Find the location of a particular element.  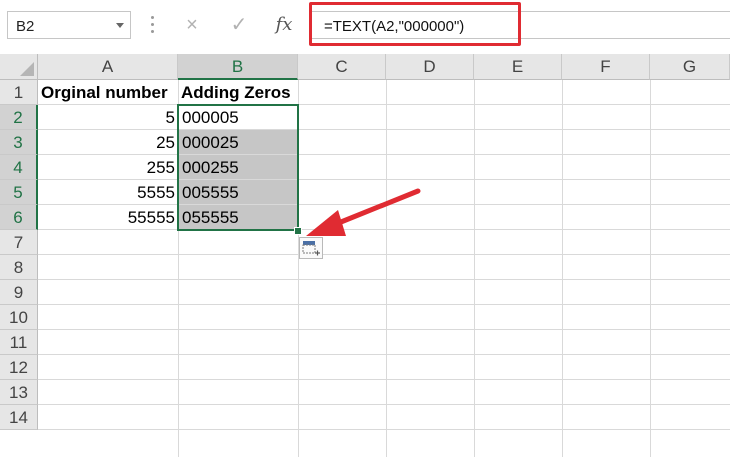

name-box-value: B2 is located at coordinates (25, 26).